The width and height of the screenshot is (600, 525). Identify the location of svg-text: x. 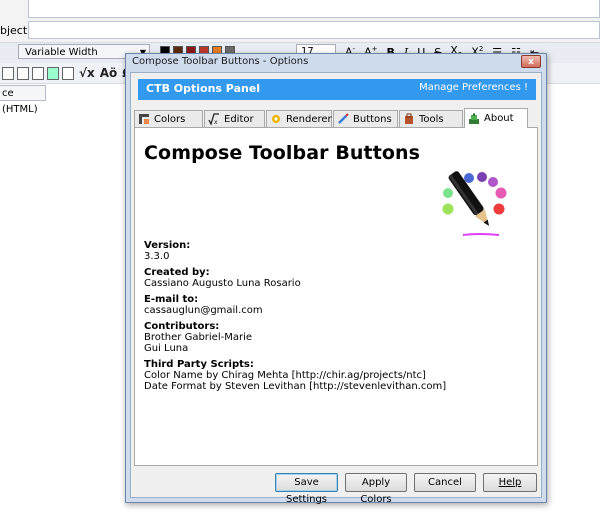
(216, 122).